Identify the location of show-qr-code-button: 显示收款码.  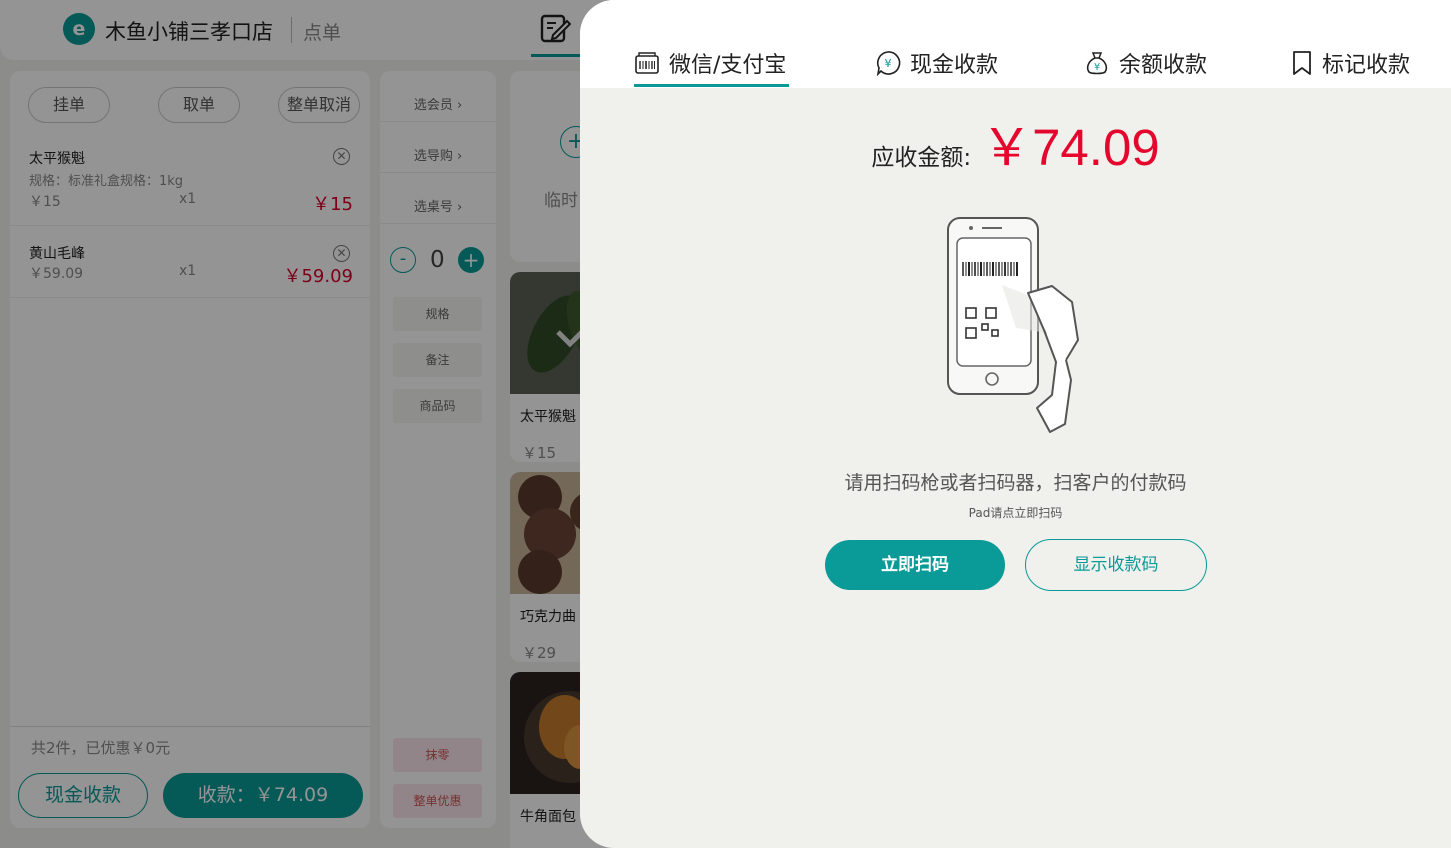
(1116, 565).